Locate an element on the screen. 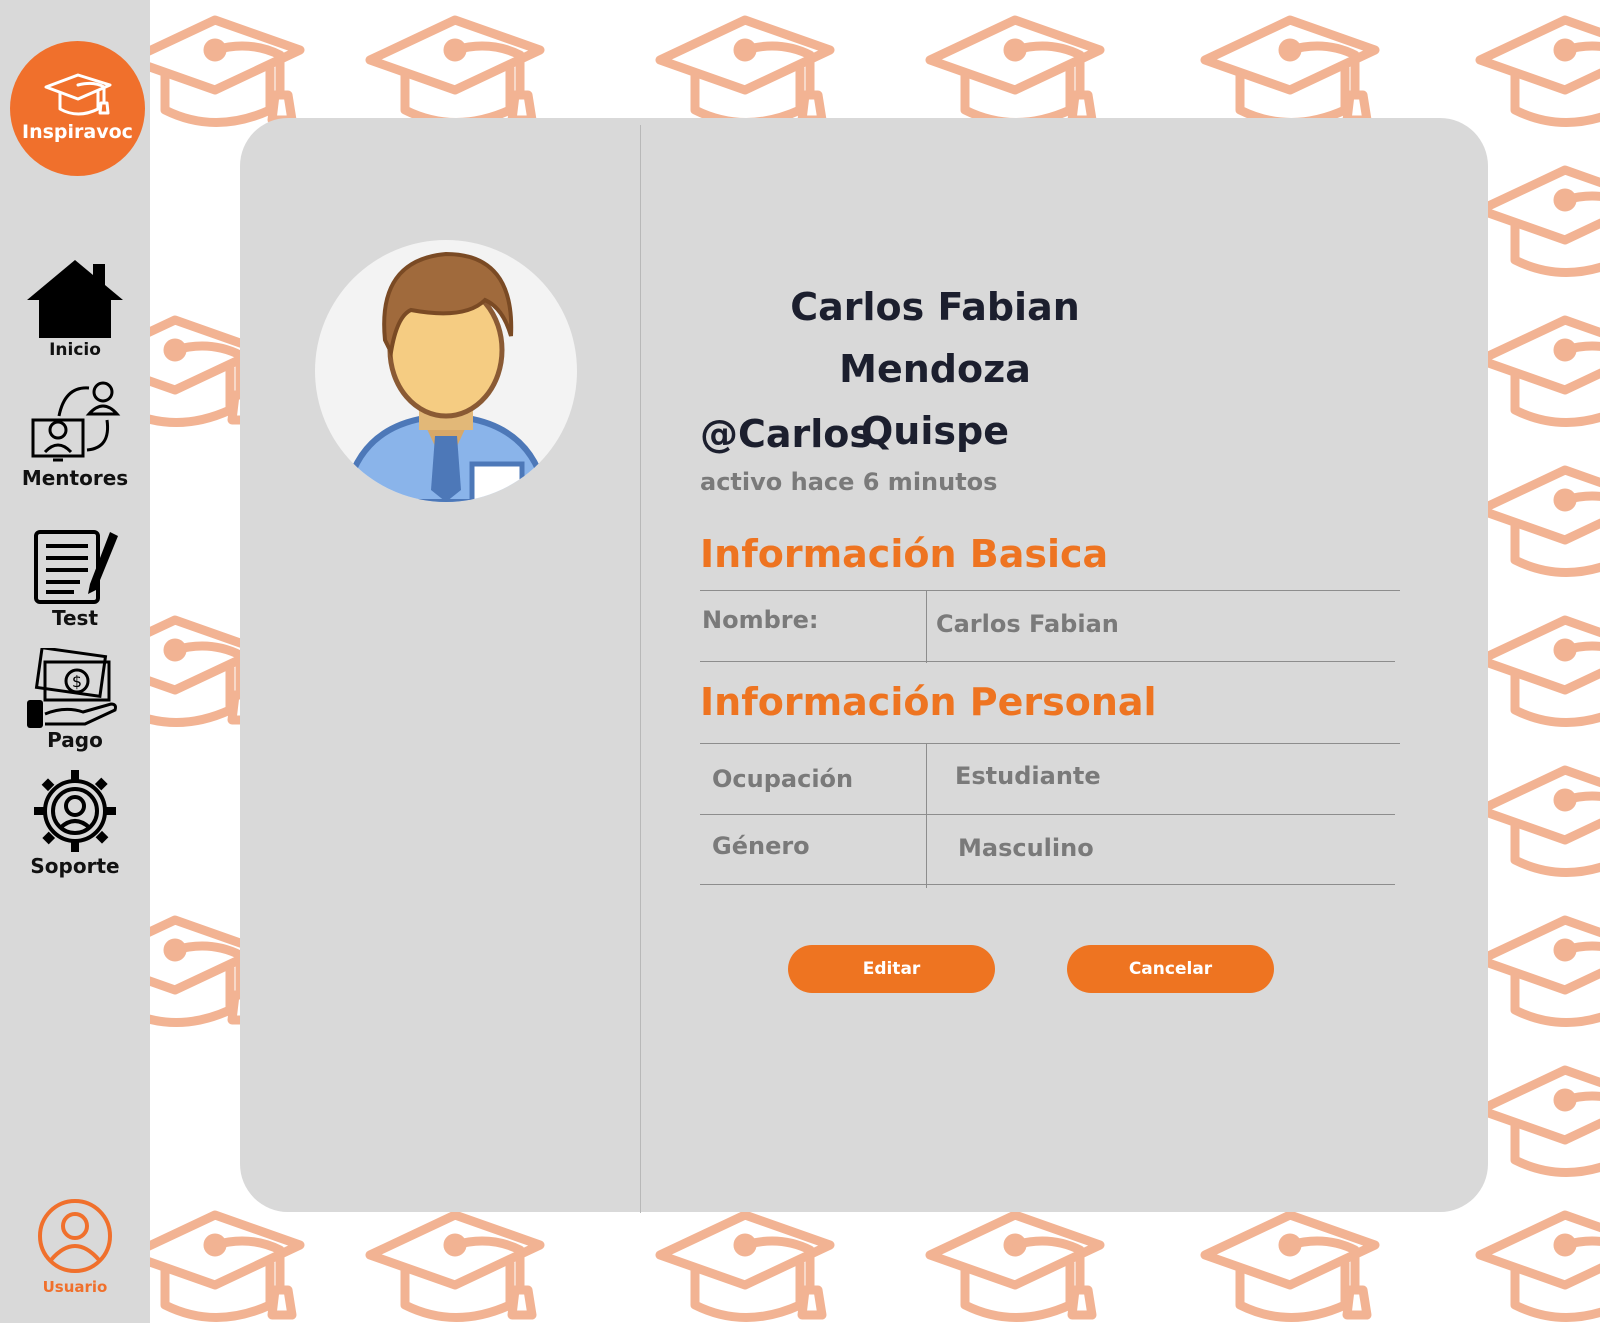  support-icon is located at coordinates (75, 811).